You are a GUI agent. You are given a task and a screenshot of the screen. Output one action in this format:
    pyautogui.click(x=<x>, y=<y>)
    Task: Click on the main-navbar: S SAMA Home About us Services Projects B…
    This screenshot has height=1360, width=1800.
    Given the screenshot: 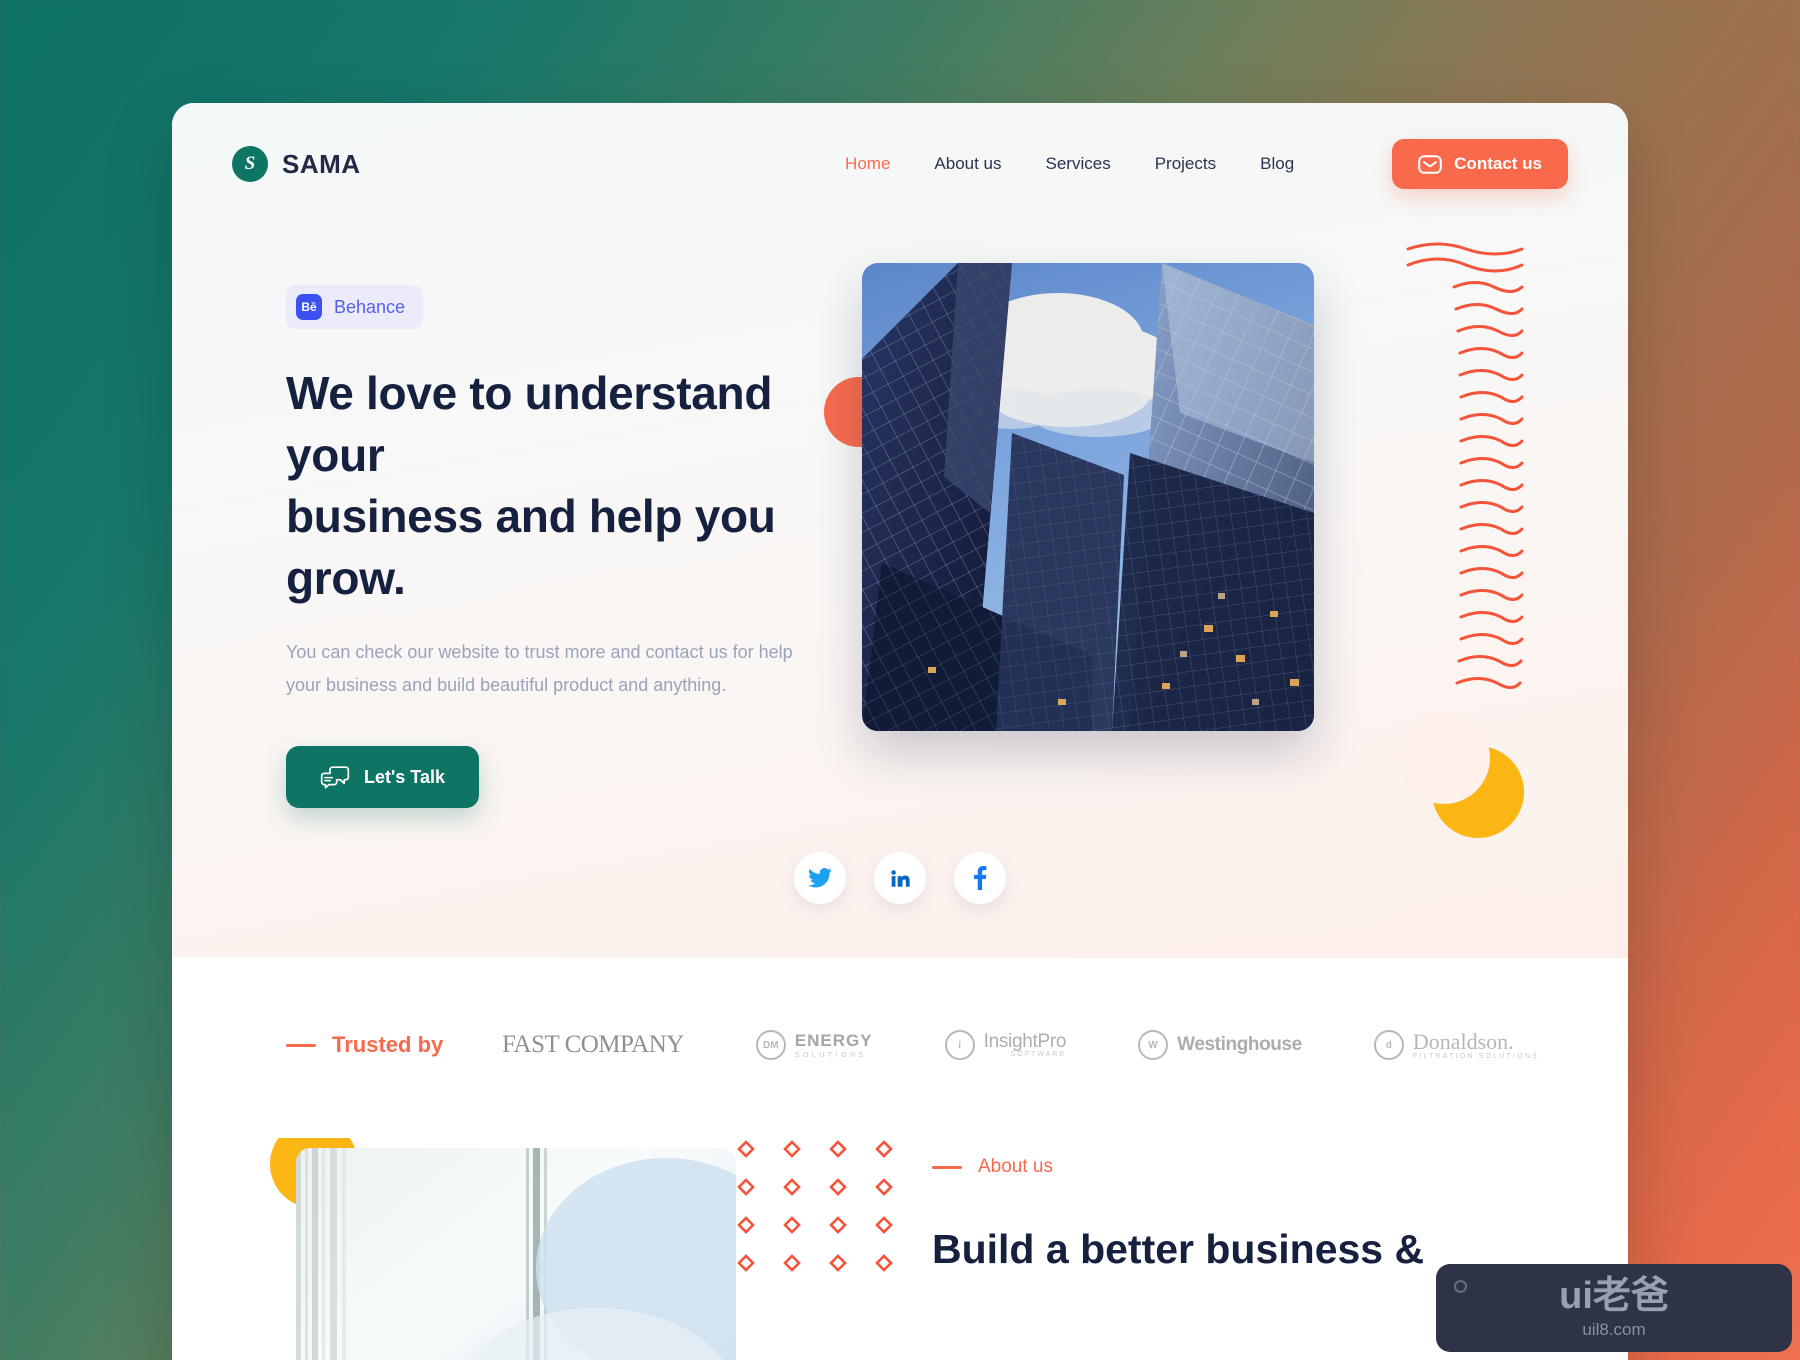 What is the action you would take?
    pyautogui.click(x=900, y=146)
    